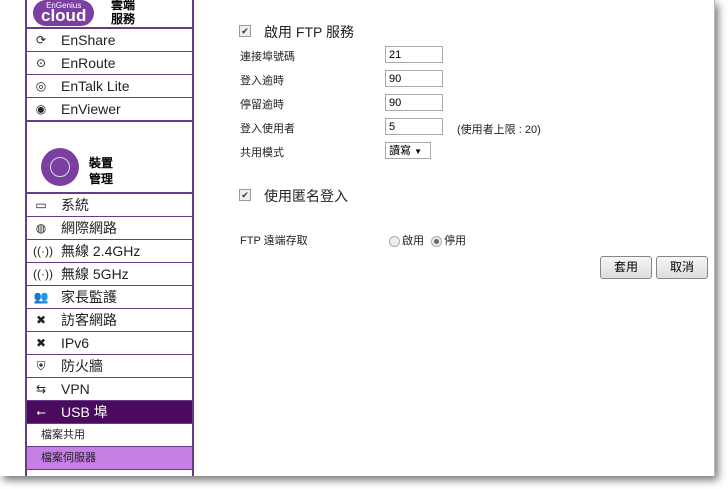  I want to click on cloud-services-label: 雲端服務, so click(123, 13).